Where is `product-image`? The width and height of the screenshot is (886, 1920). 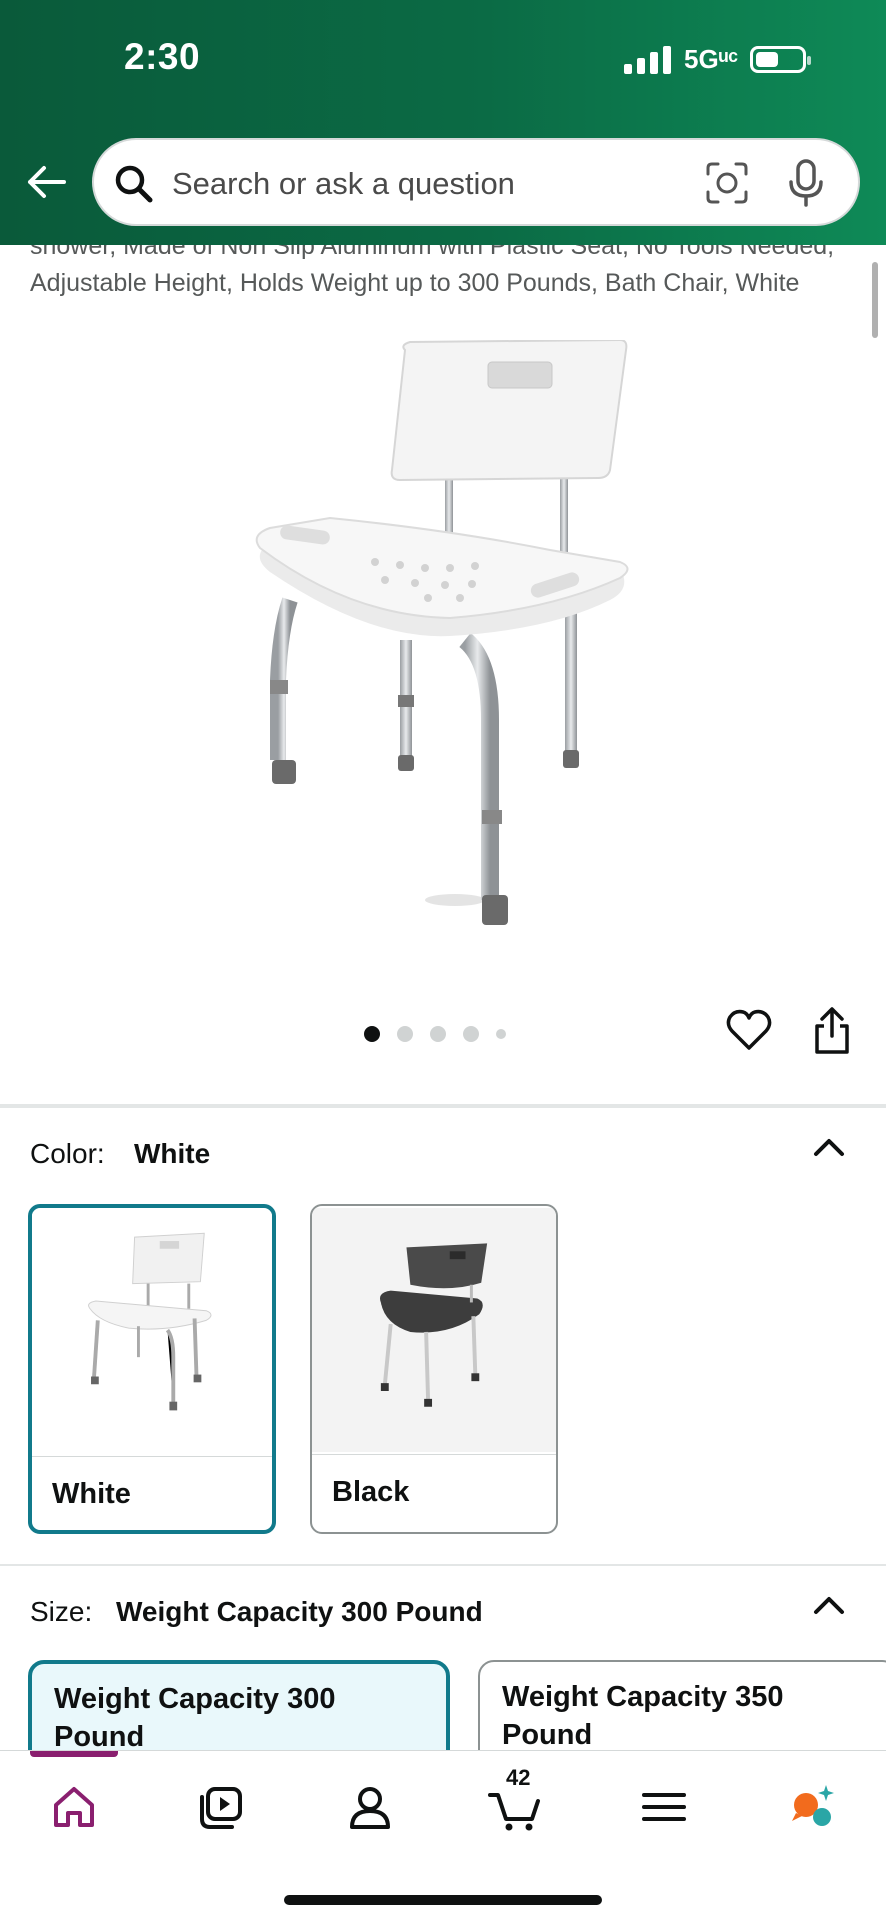
product-image is located at coordinates (445, 645).